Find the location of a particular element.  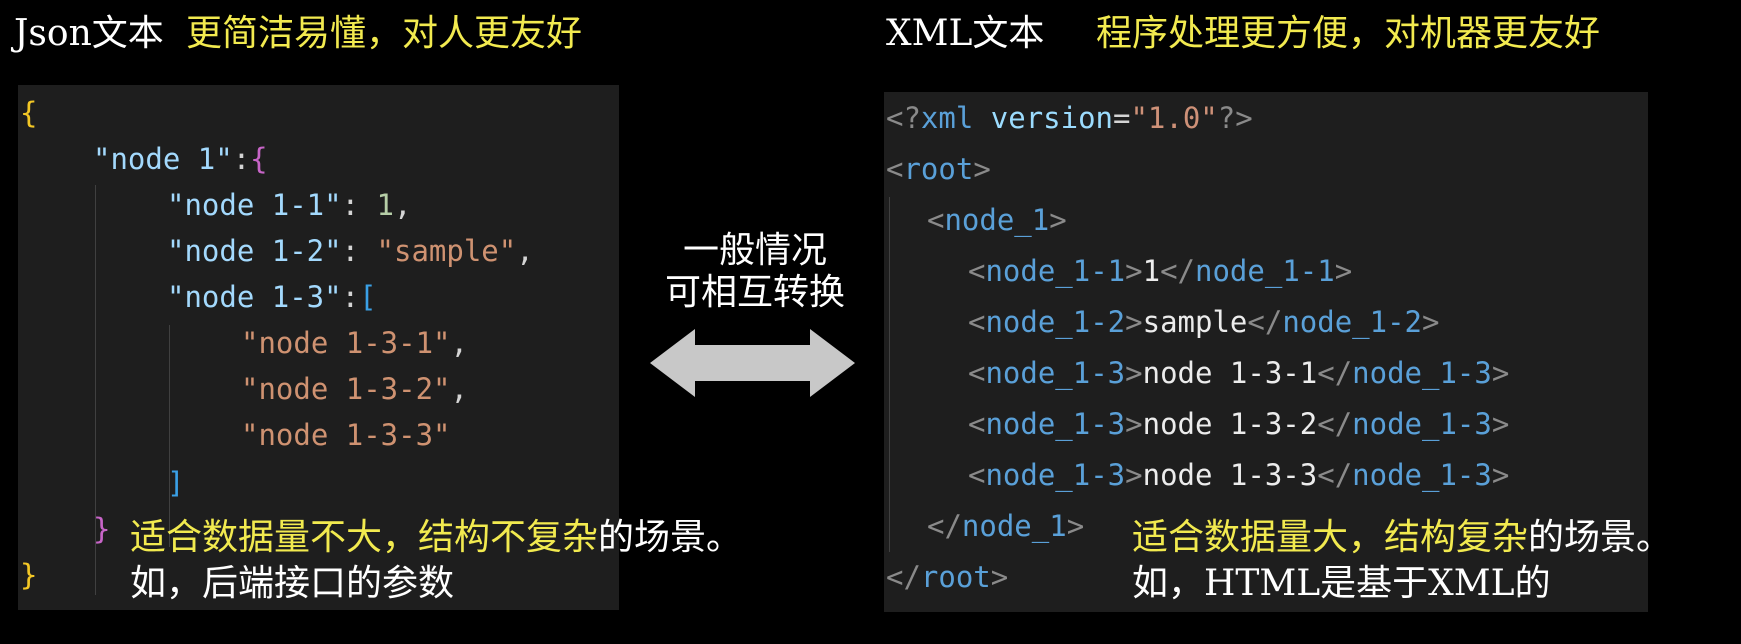

json-line-open: { is located at coordinates (28, 113).